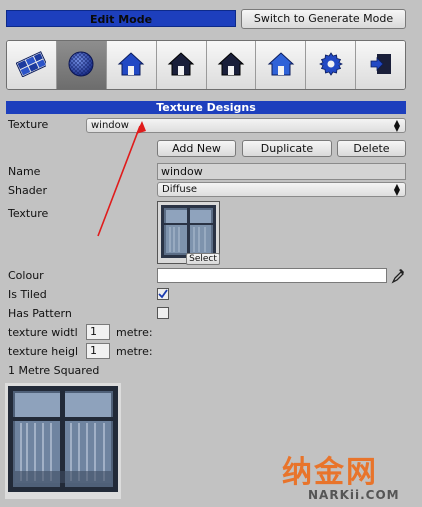  Describe the element at coordinates (281, 189) in the screenshot. I see `shader-dropdown: Diffuse ▲ ▼` at that location.